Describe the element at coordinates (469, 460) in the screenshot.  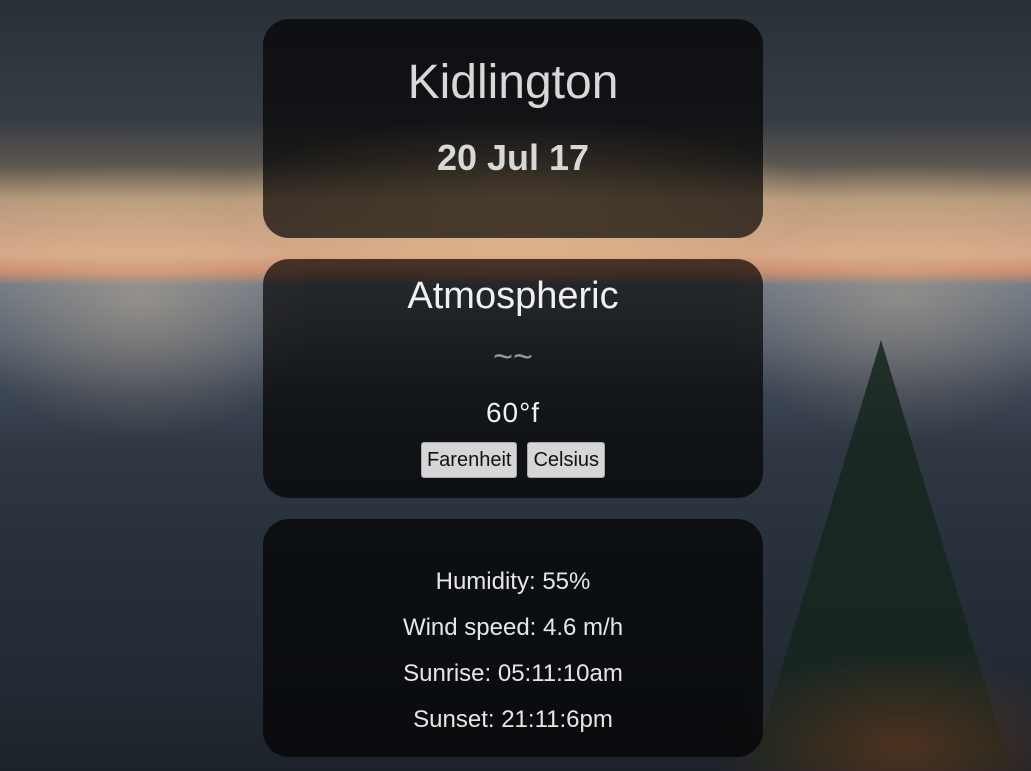
I see `fahrenheit-button: Farenheit` at that location.